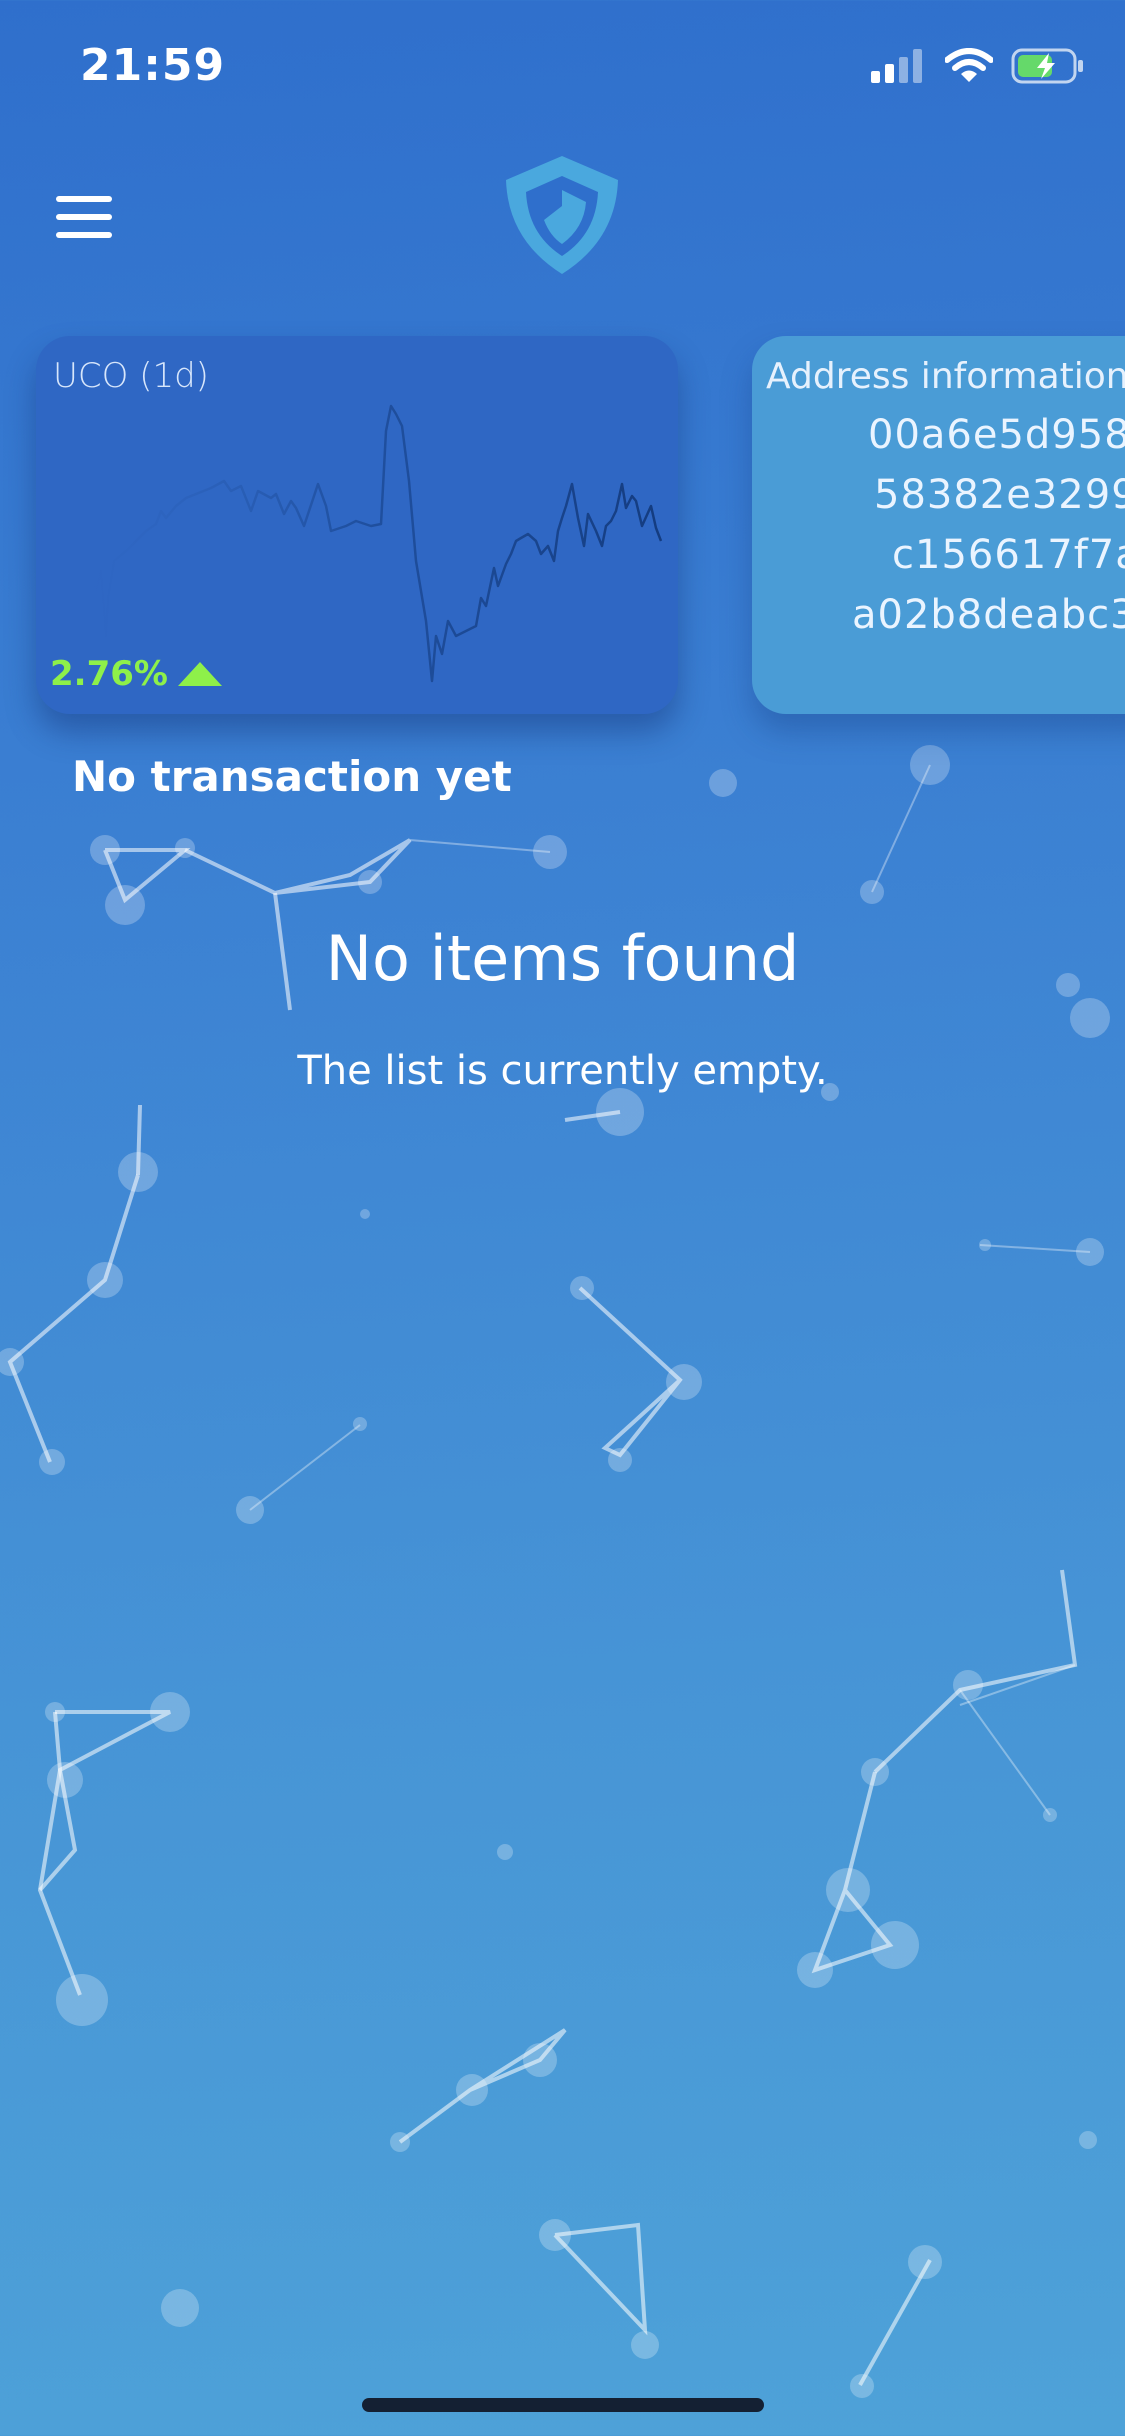  Describe the element at coordinates (562, 70) in the screenshot. I see `status-bar: 21:59` at that location.